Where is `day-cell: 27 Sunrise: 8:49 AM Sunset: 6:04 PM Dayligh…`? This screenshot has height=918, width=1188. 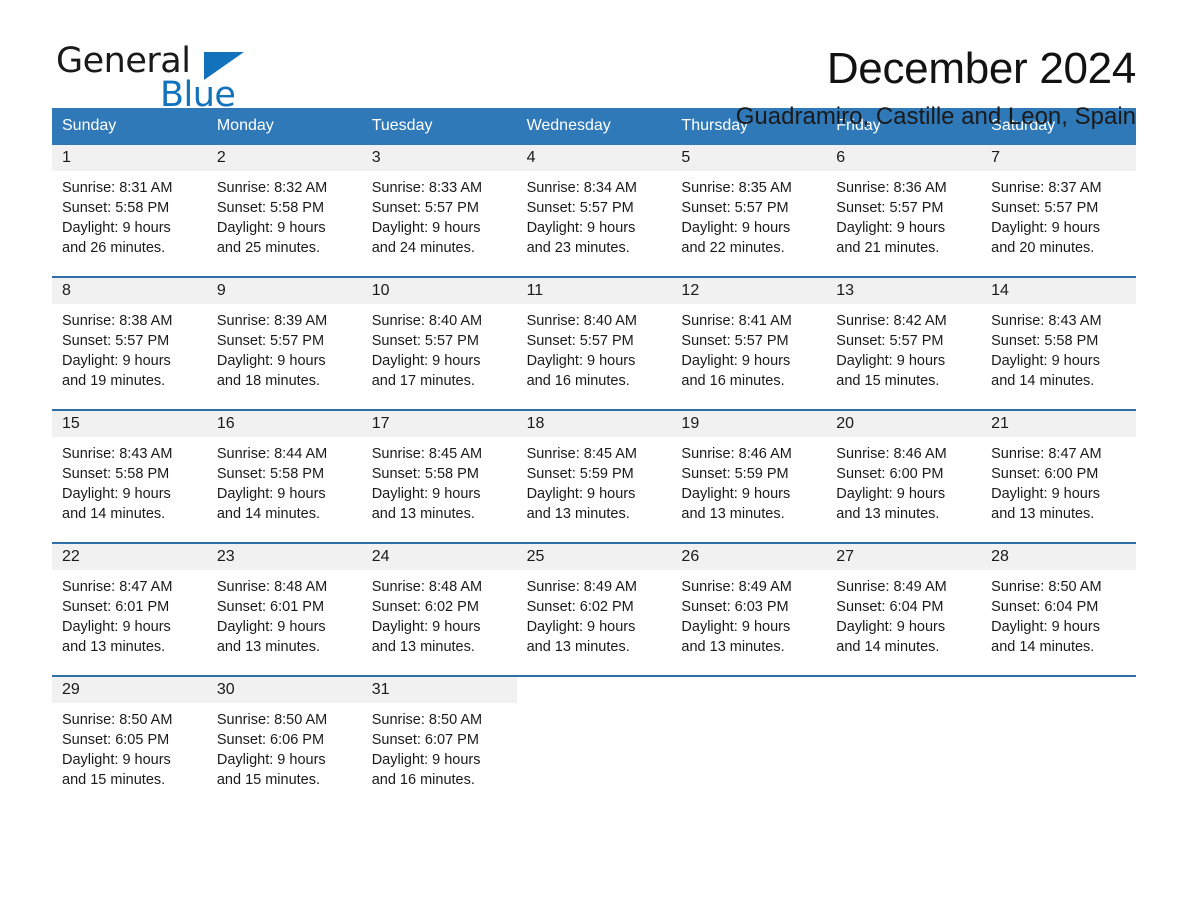 day-cell: 27 Sunrise: 8:49 AM Sunset: 6:04 PM Dayligh… is located at coordinates (904, 604).